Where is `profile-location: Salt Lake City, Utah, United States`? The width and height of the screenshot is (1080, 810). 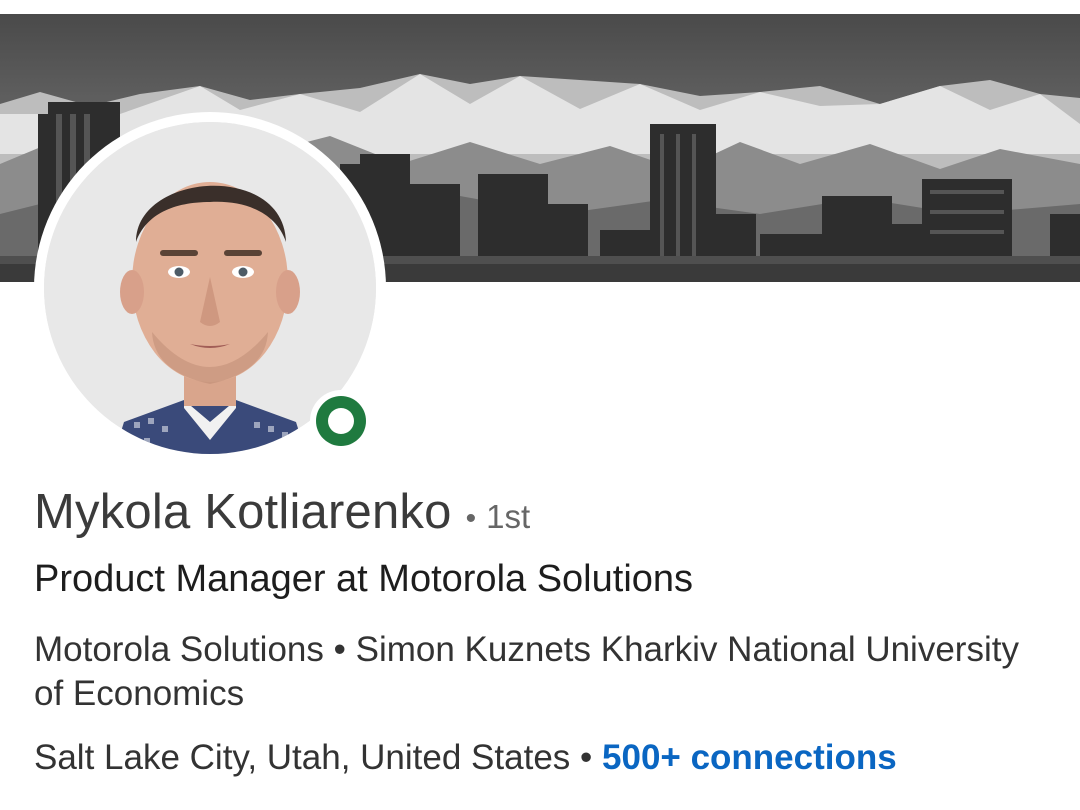
profile-location: Salt Lake City, Utah, United States is located at coordinates (302, 757).